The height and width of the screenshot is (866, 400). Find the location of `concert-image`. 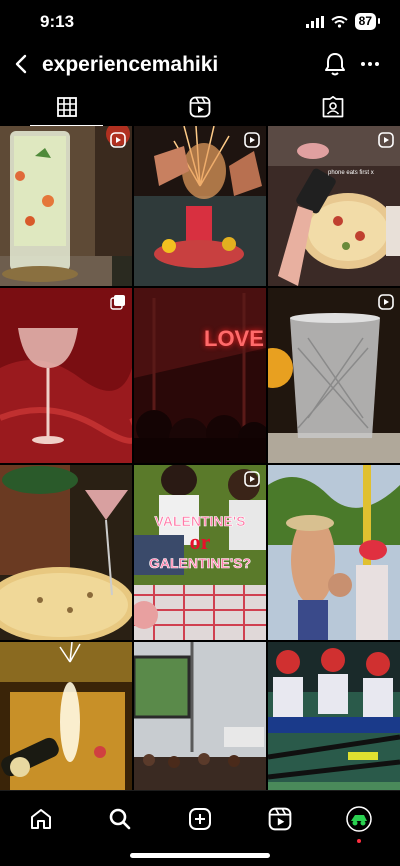

concert-image is located at coordinates (200, 716).